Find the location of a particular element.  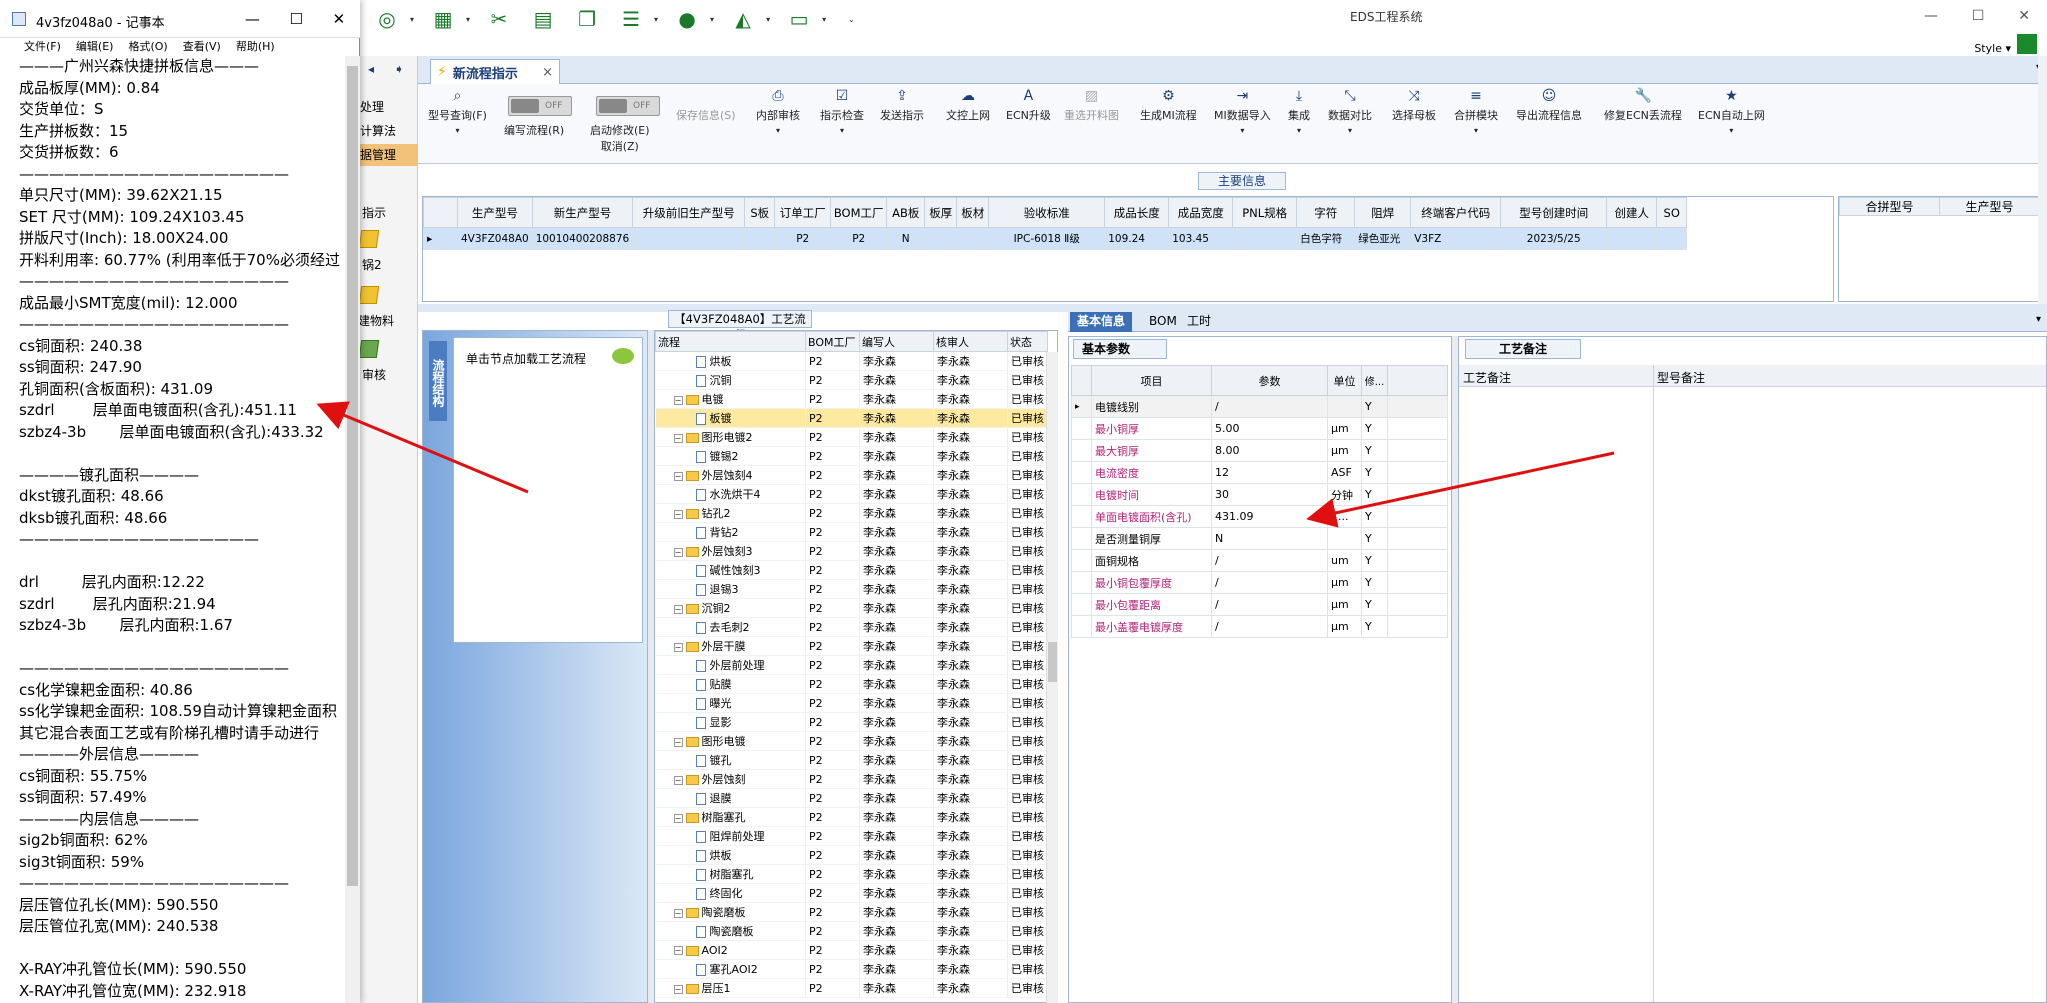

tree-node-cell: 沉铜 is located at coordinates (730, 380).